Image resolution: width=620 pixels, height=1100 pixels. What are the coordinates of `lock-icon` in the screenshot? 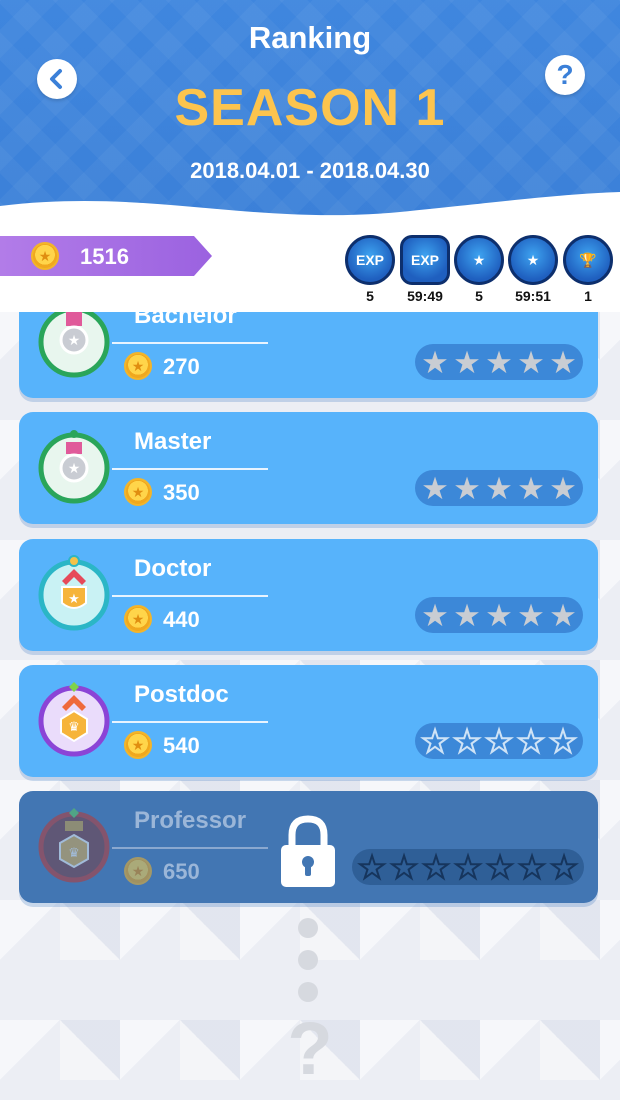 It's located at (308, 851).